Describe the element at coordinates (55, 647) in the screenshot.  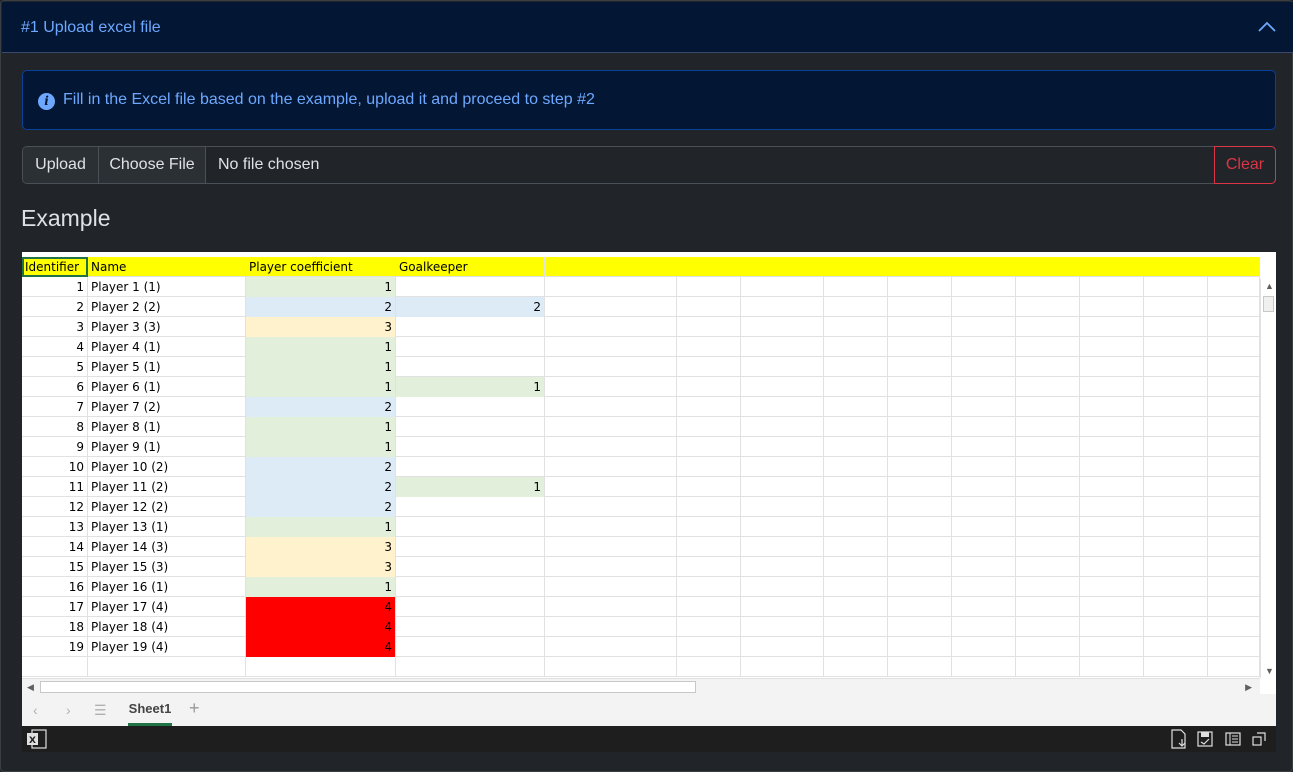
I see `cell-id: 19` at that location.